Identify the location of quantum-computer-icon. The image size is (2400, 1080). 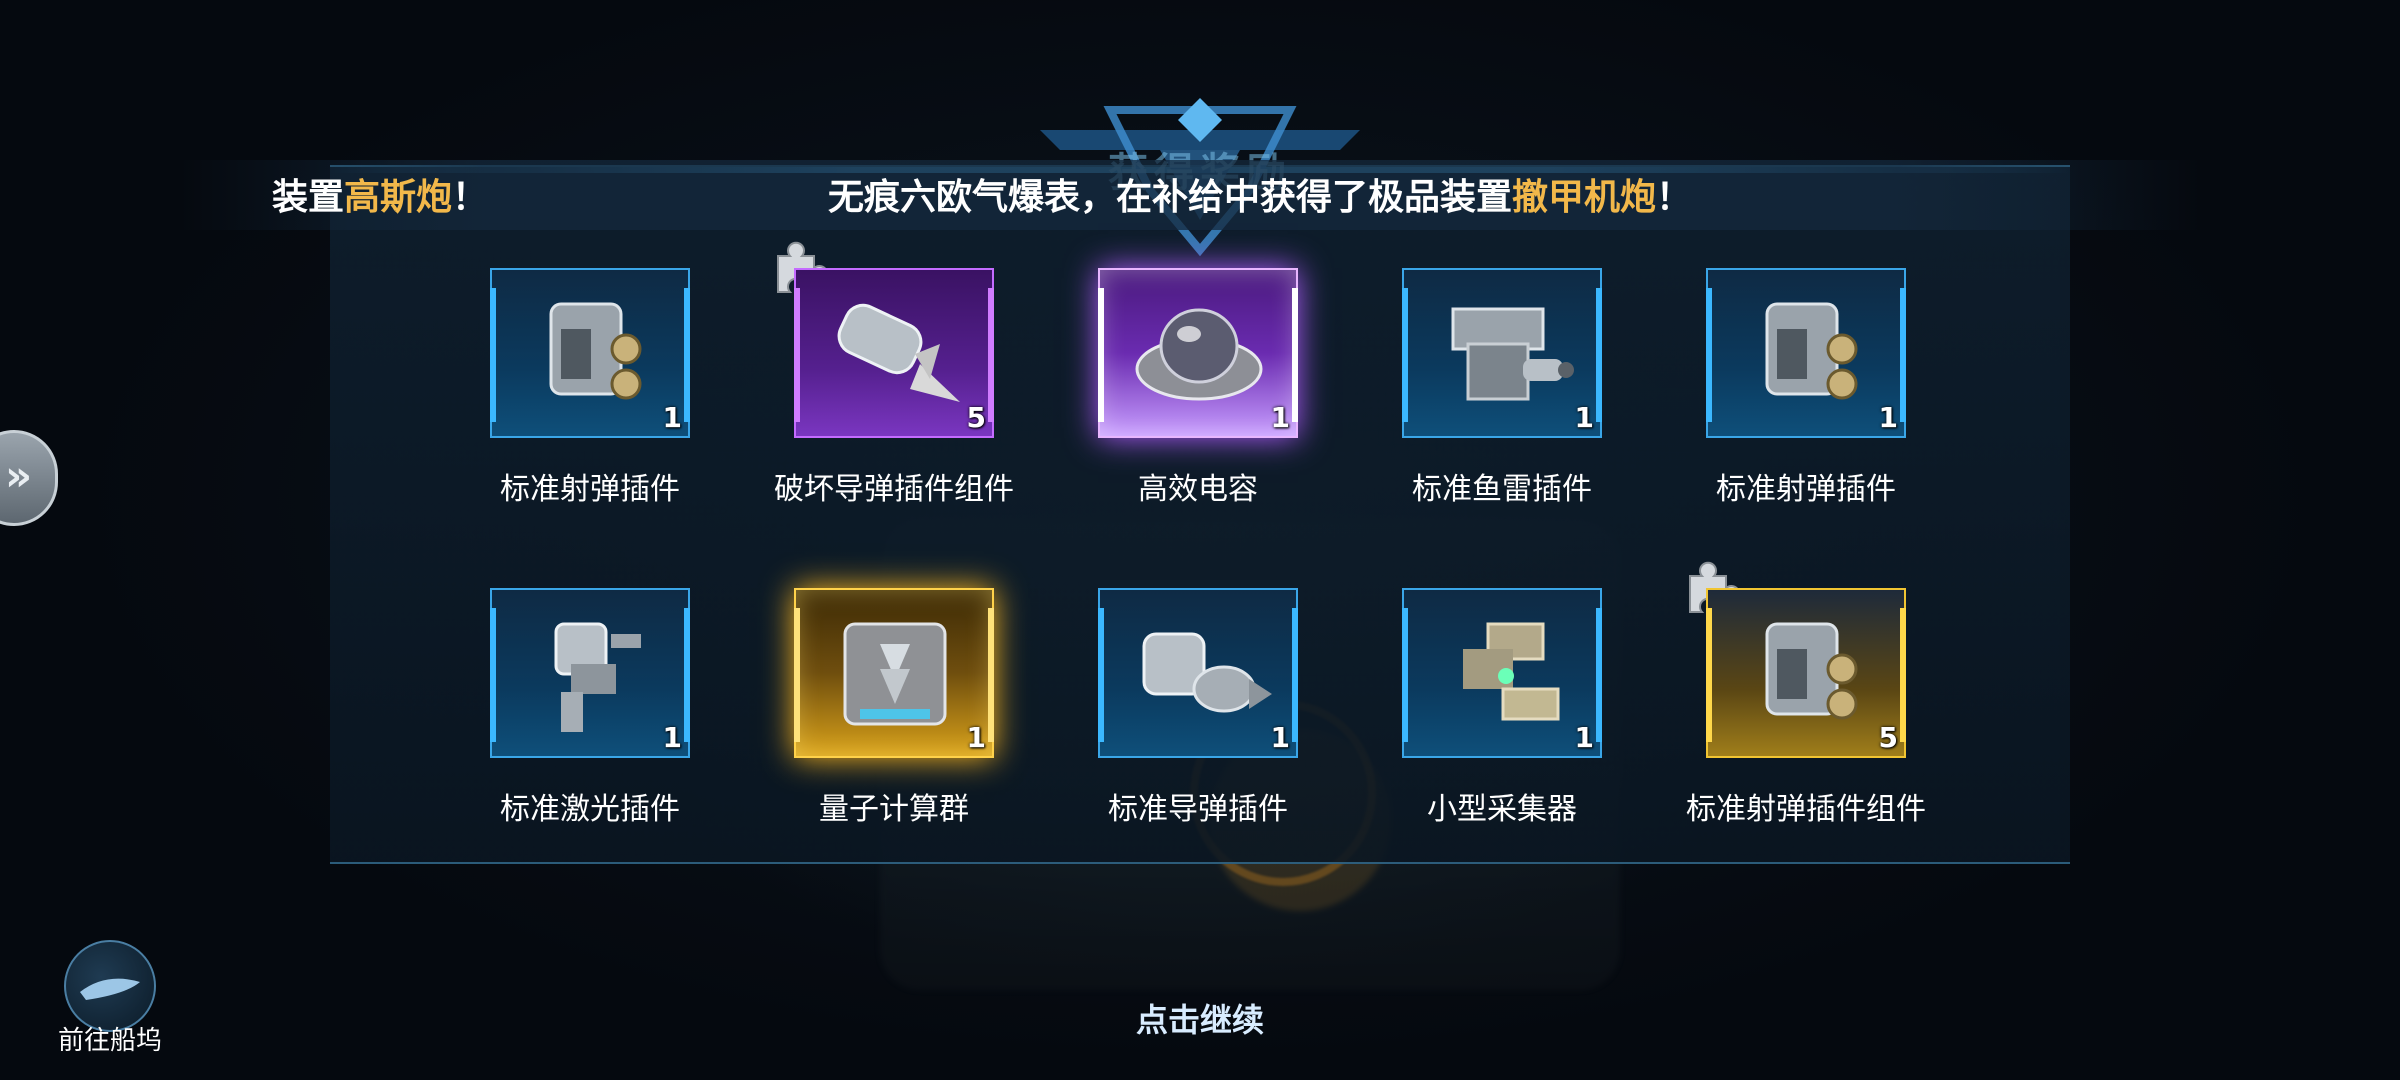
(895, 674).